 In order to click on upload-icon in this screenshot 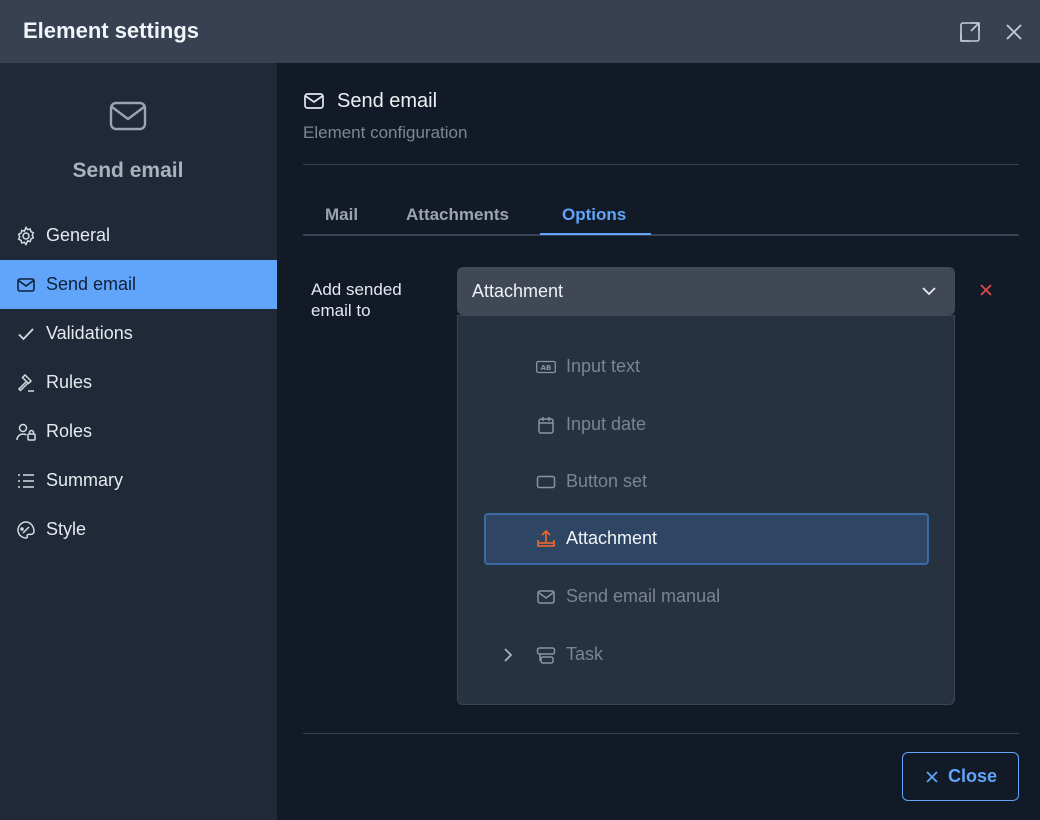, I will do `click(546, 539)`.